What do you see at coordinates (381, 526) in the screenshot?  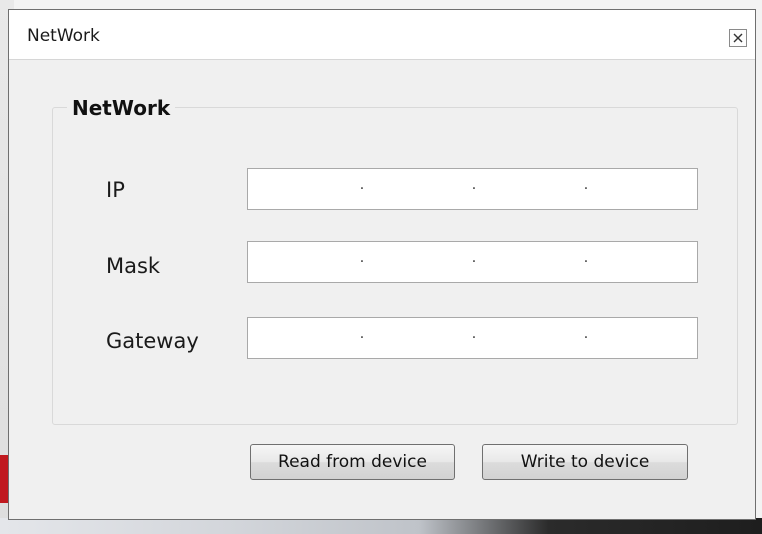 I see `background-taskbar-edge` at bounding box center [381, 526].